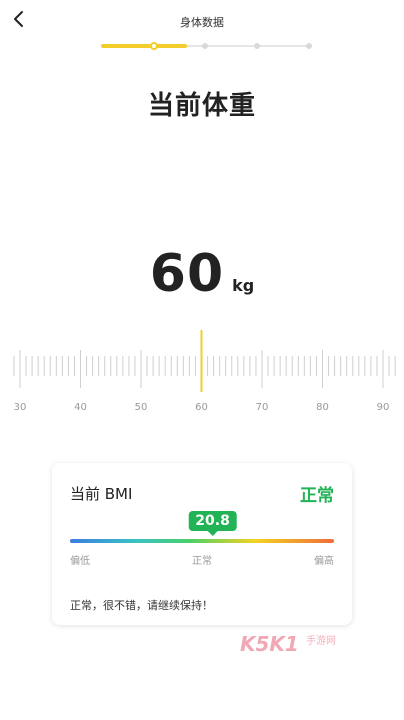  I want to click on weight-unit: kg, so click(243, 285).